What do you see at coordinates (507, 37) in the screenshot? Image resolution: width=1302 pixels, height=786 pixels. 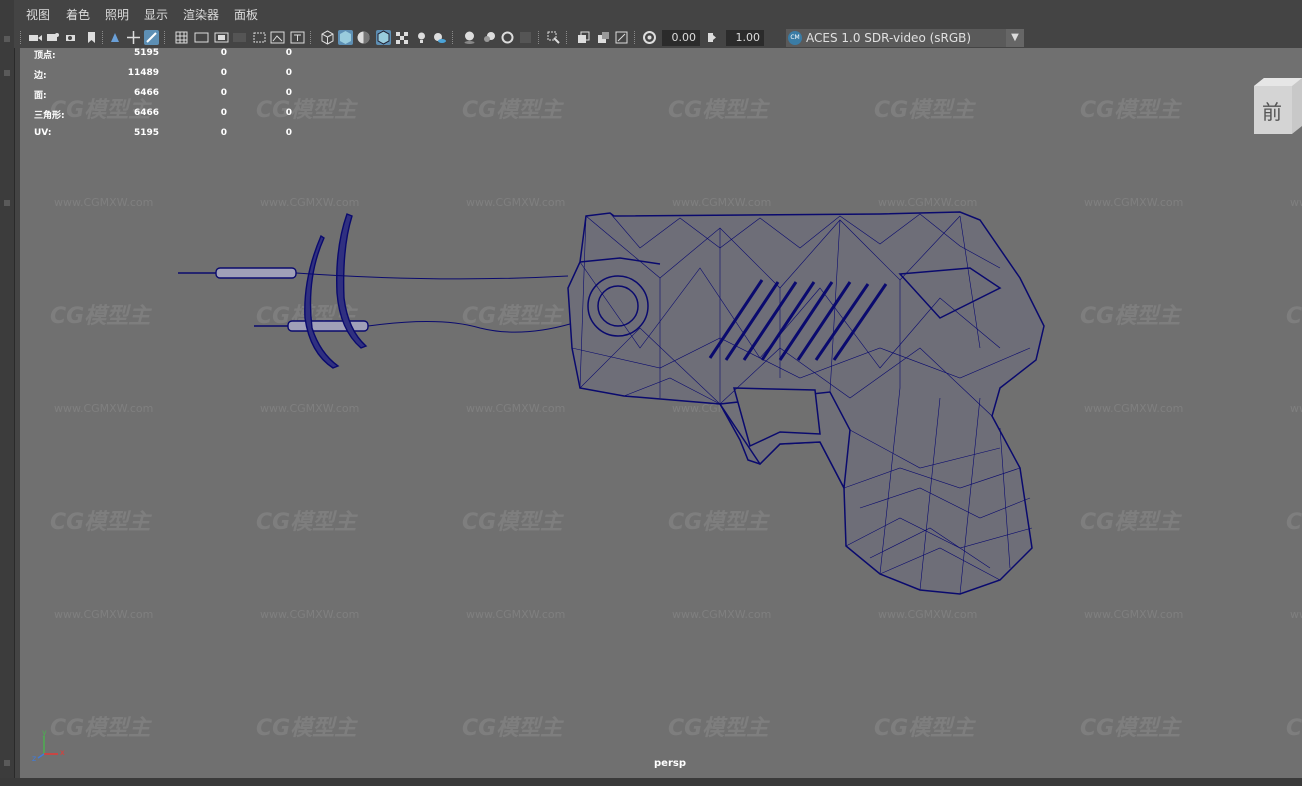 I see `anti-aliasing-icon` at bounding box center [507, 37].